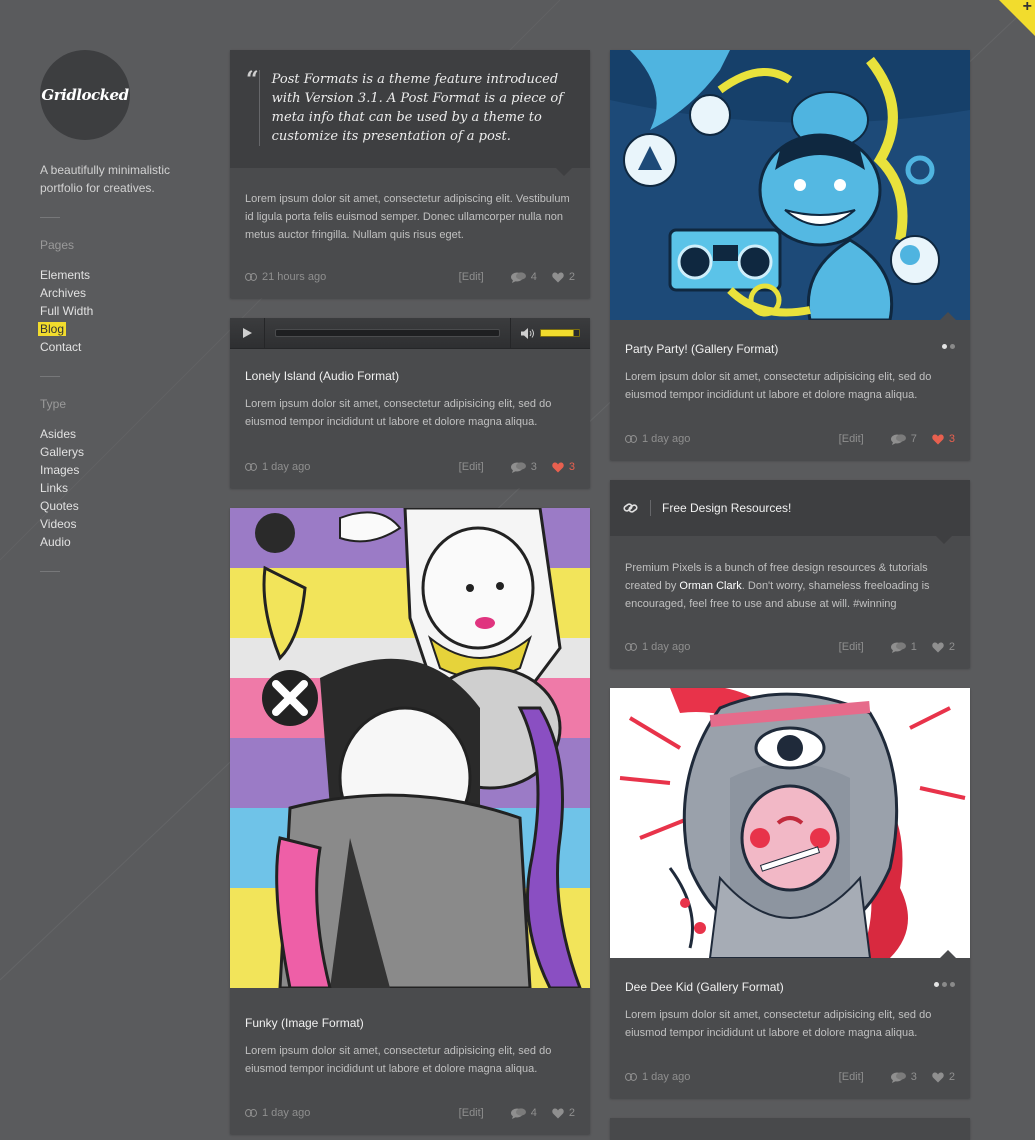  What do you see at coordinates (948, 316) in the screenshot?
I see `image-notch` at bounding box center [948, 316].